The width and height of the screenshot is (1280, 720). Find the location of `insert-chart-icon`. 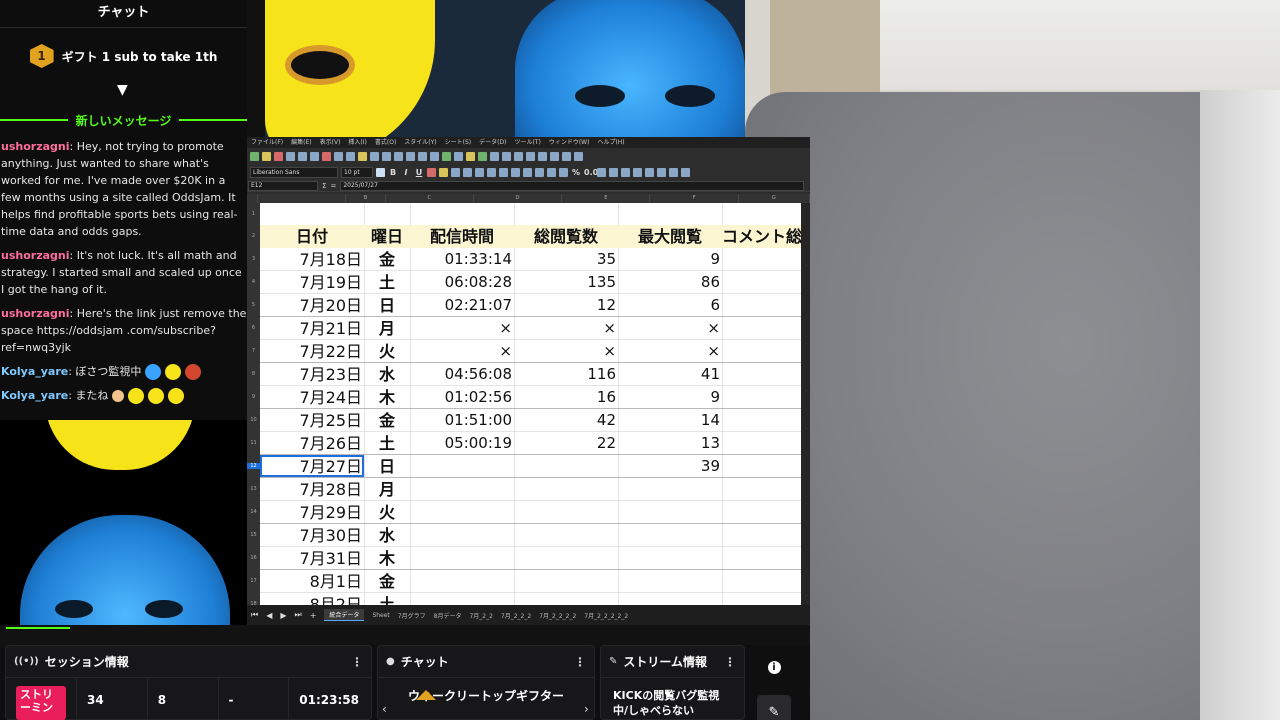

insert-chart-icon is located at coordinates (482, 156).